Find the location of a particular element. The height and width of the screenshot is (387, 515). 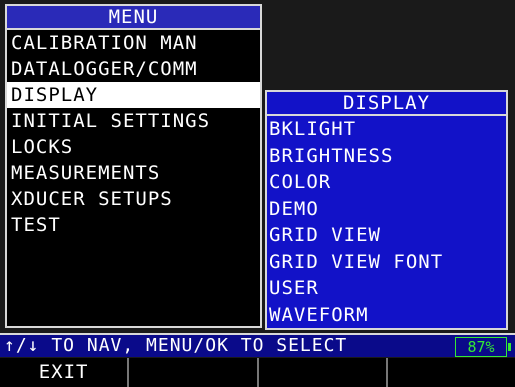

menu-item-measurements: MEASUREMENTS is located at coordinates (133, 173).